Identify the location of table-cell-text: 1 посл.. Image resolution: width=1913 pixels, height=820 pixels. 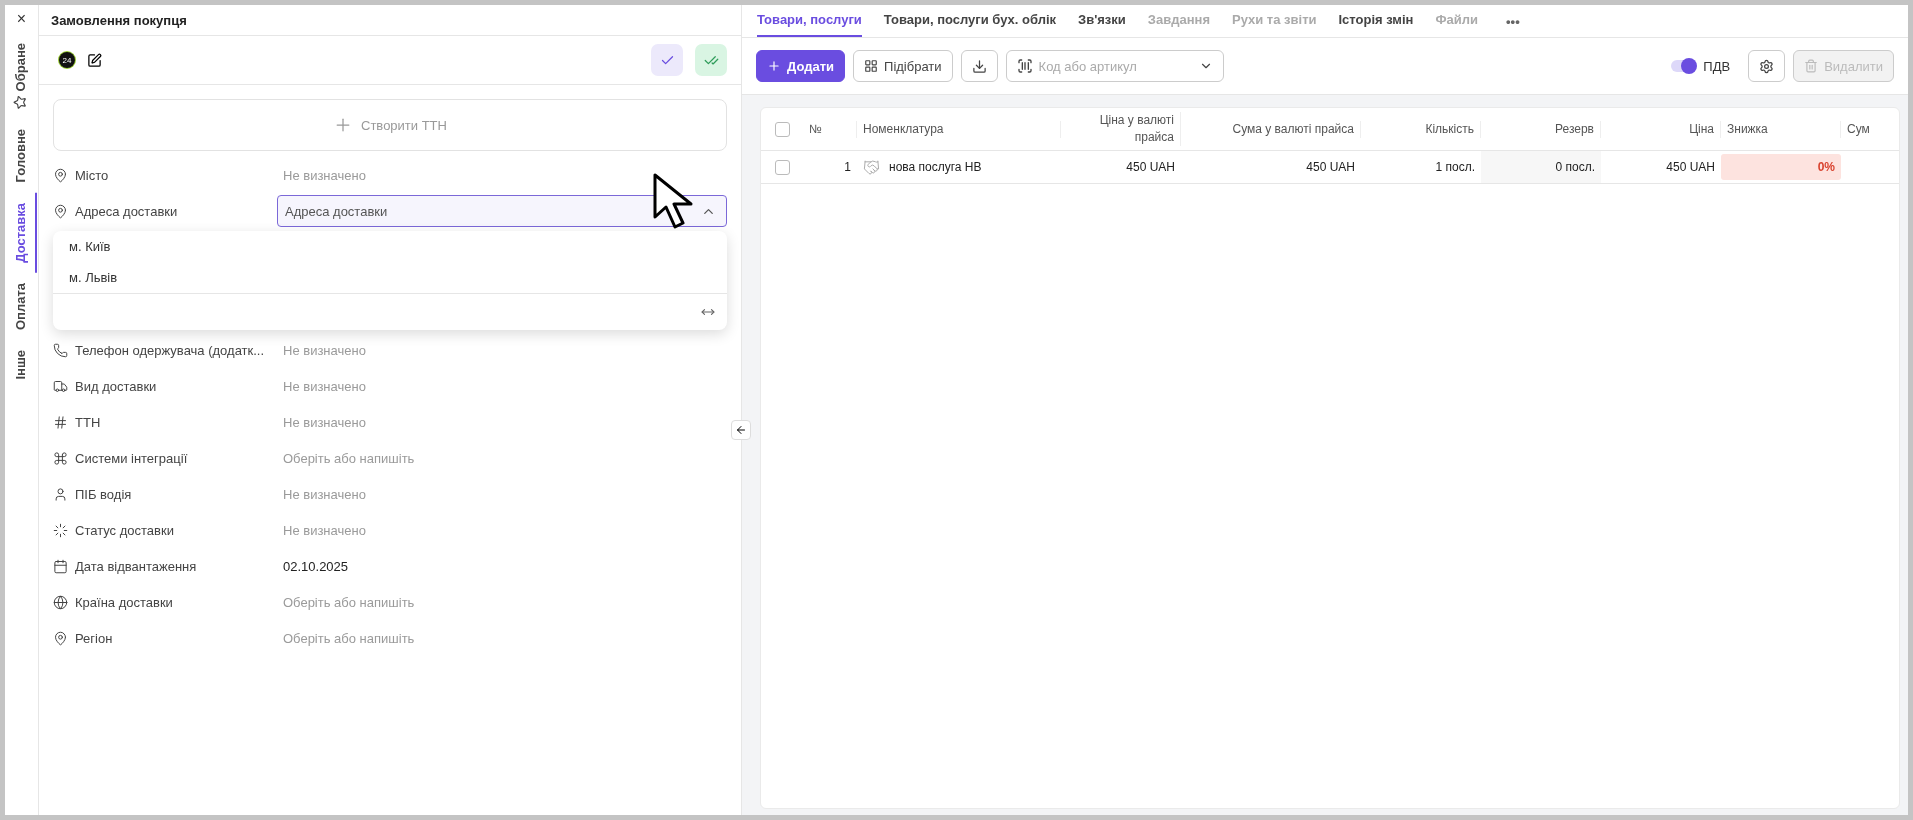
(1455, 167).